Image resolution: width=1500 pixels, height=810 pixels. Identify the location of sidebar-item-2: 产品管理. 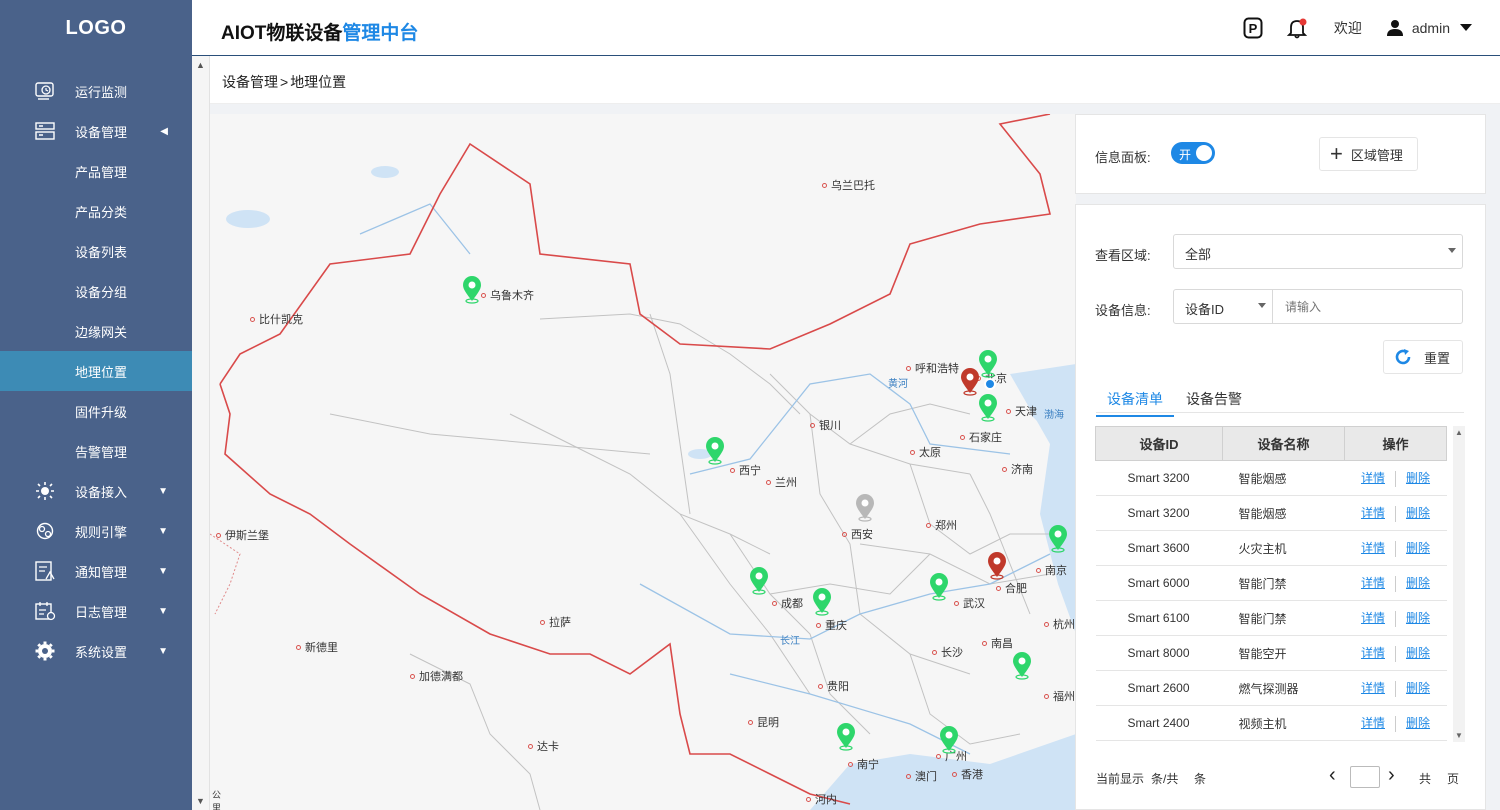
(96, 171).